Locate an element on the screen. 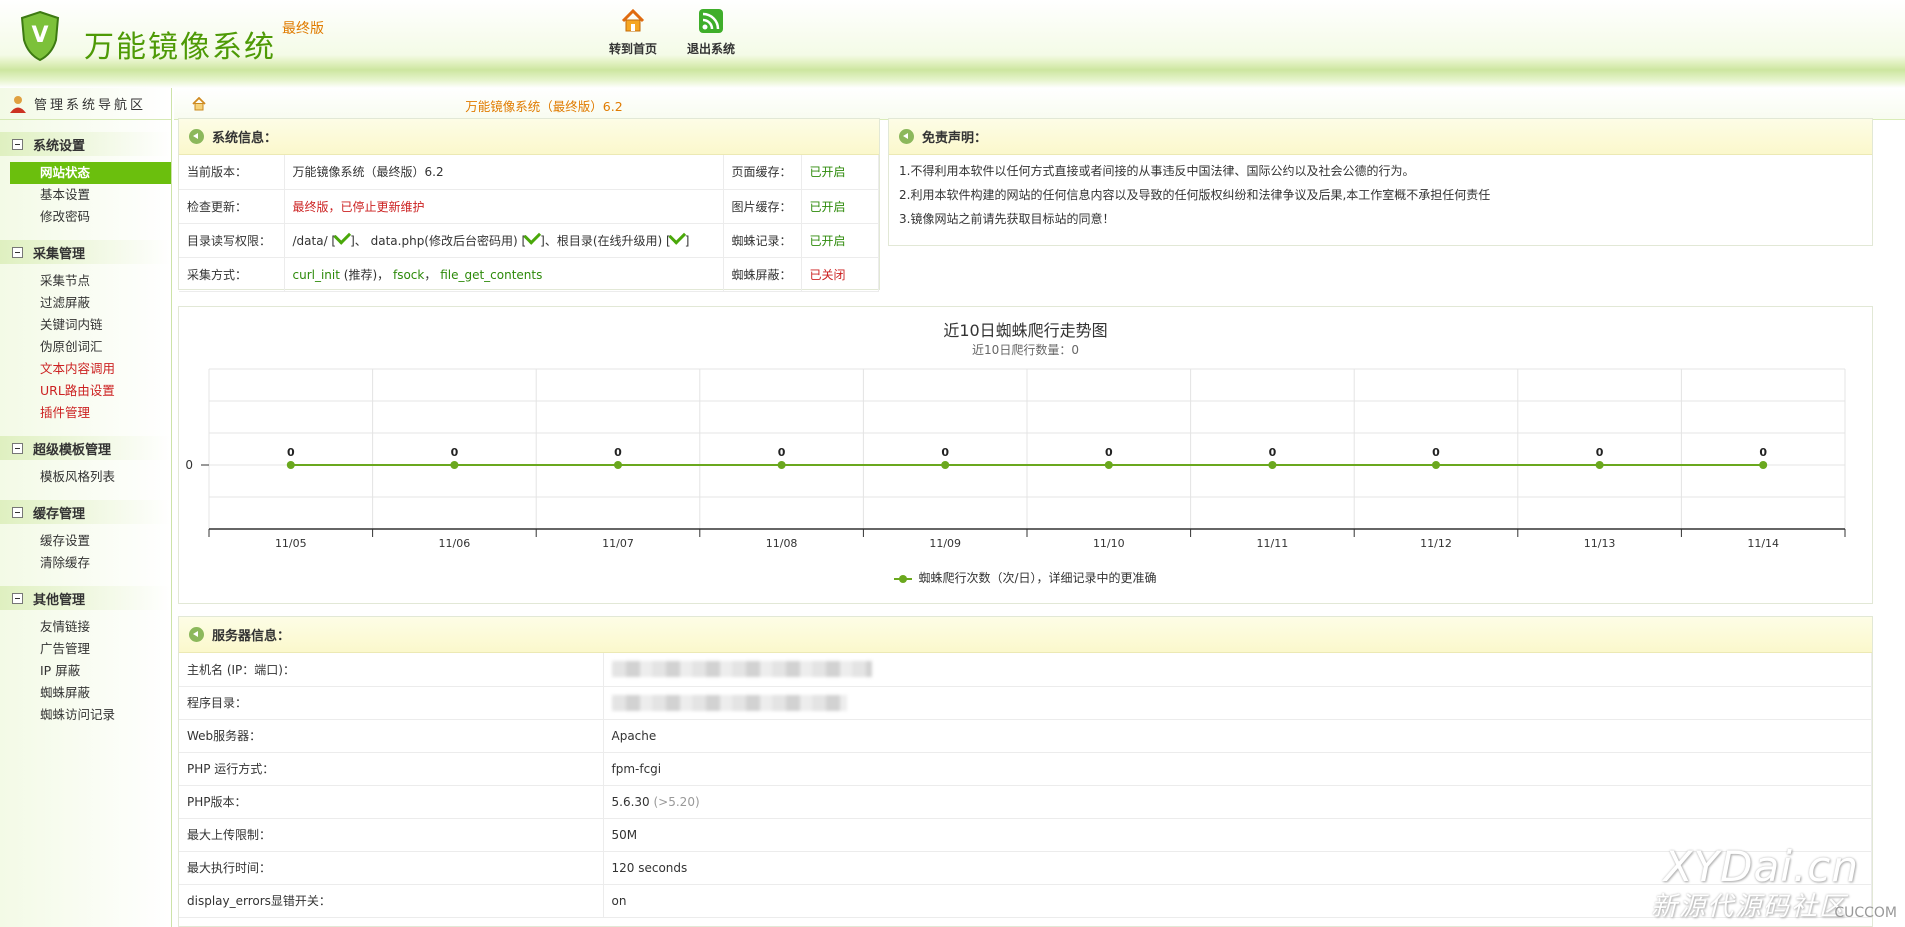  row-label: 页面缓存： is located at coordinates (762, 172).